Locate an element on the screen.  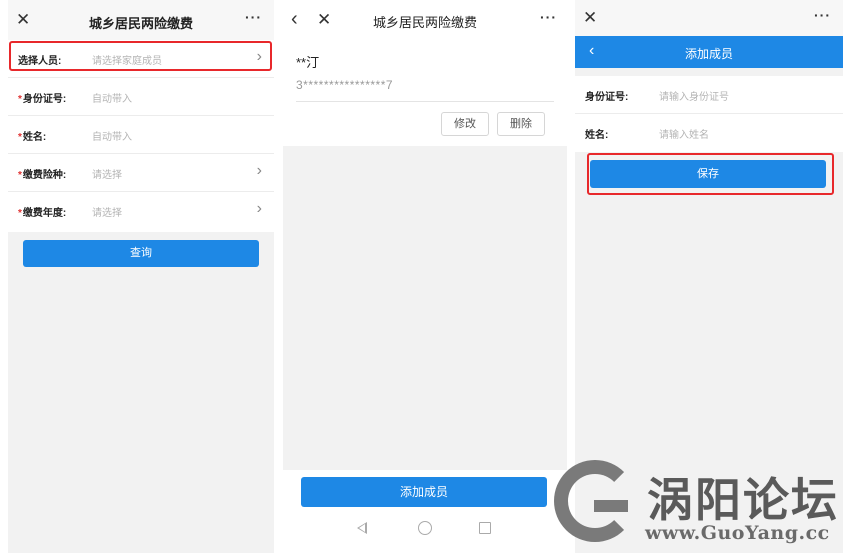
nav-back-icon is located at coordinates (362, 528).